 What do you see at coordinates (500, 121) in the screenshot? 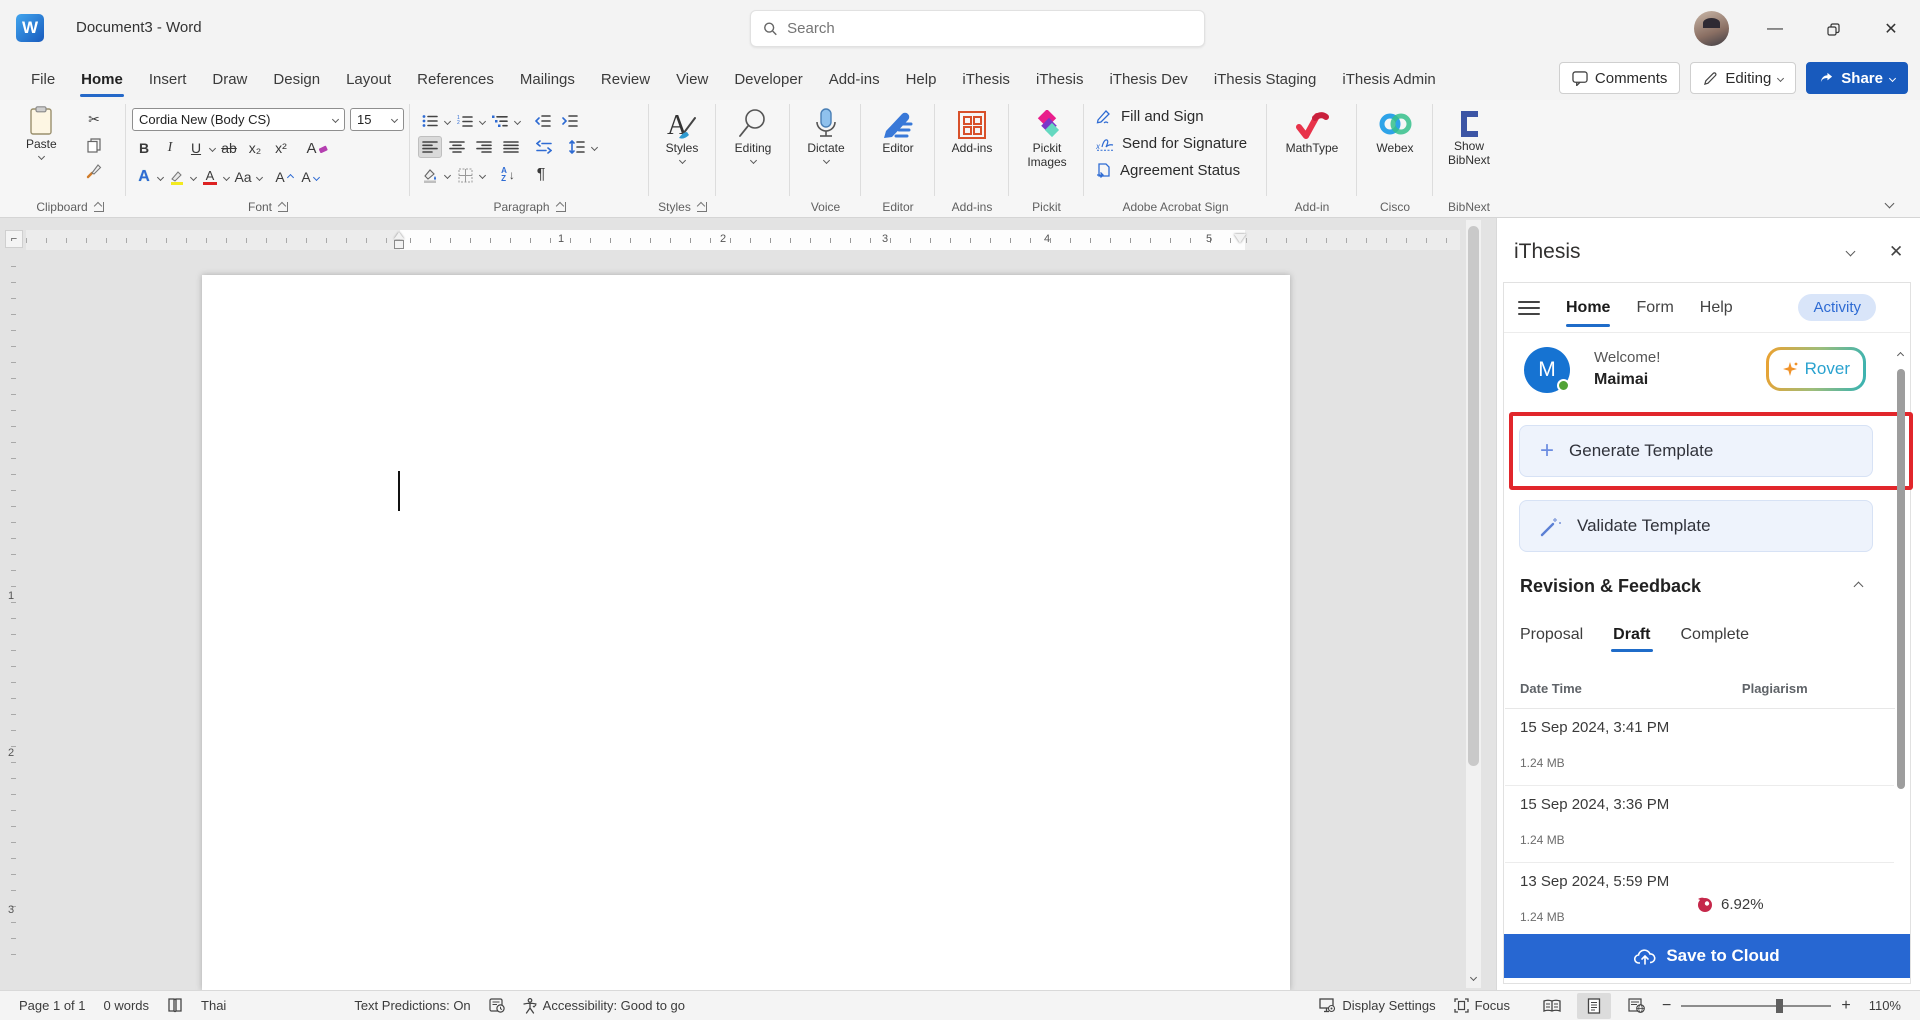
I see `multilevel-list-button` at bounding box center [500, 121].